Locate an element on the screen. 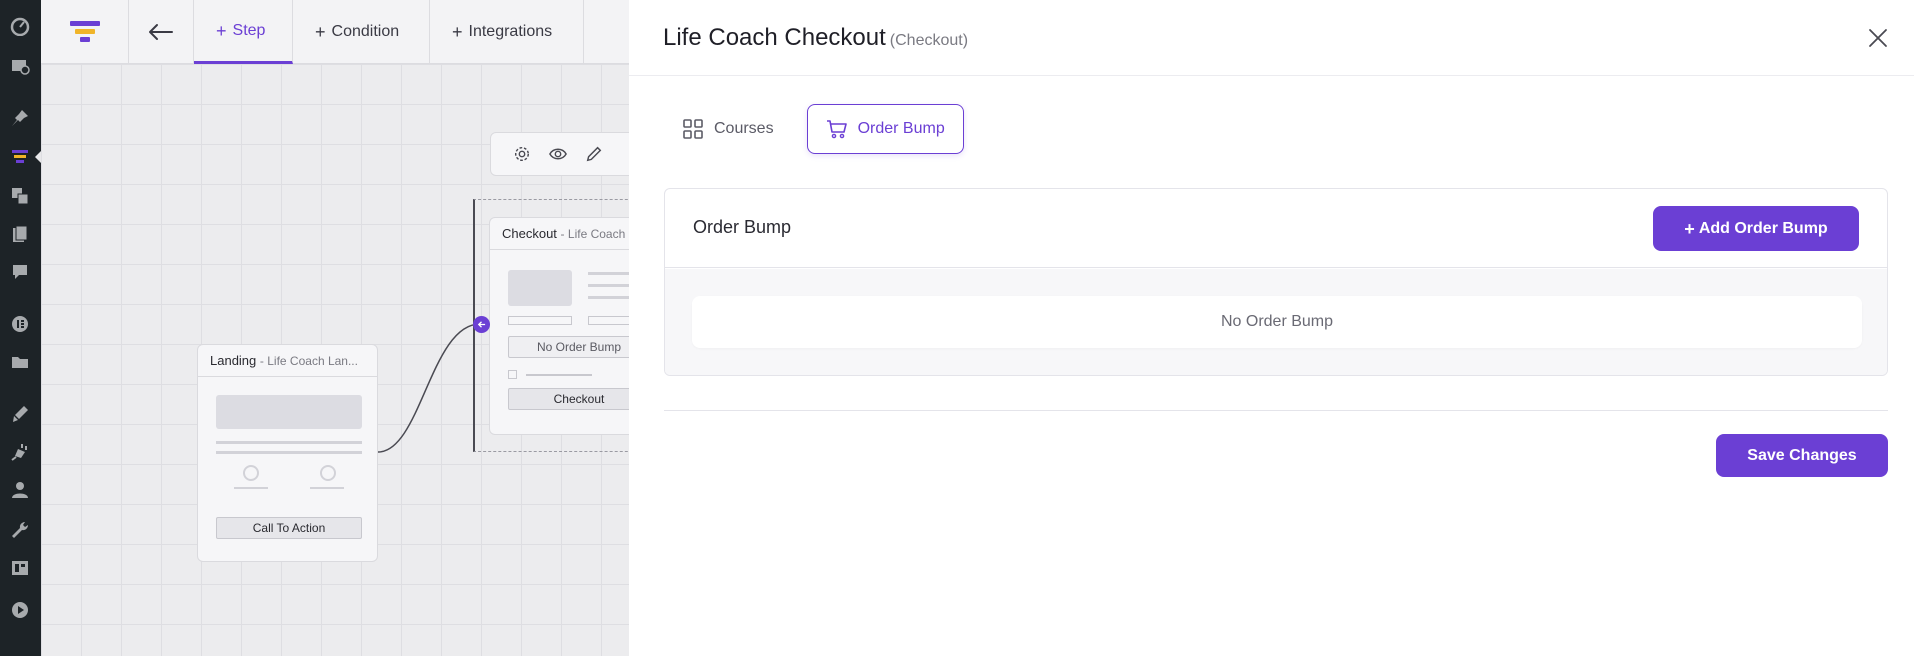  tab-label: Condition is located at coordinates (365, 31).